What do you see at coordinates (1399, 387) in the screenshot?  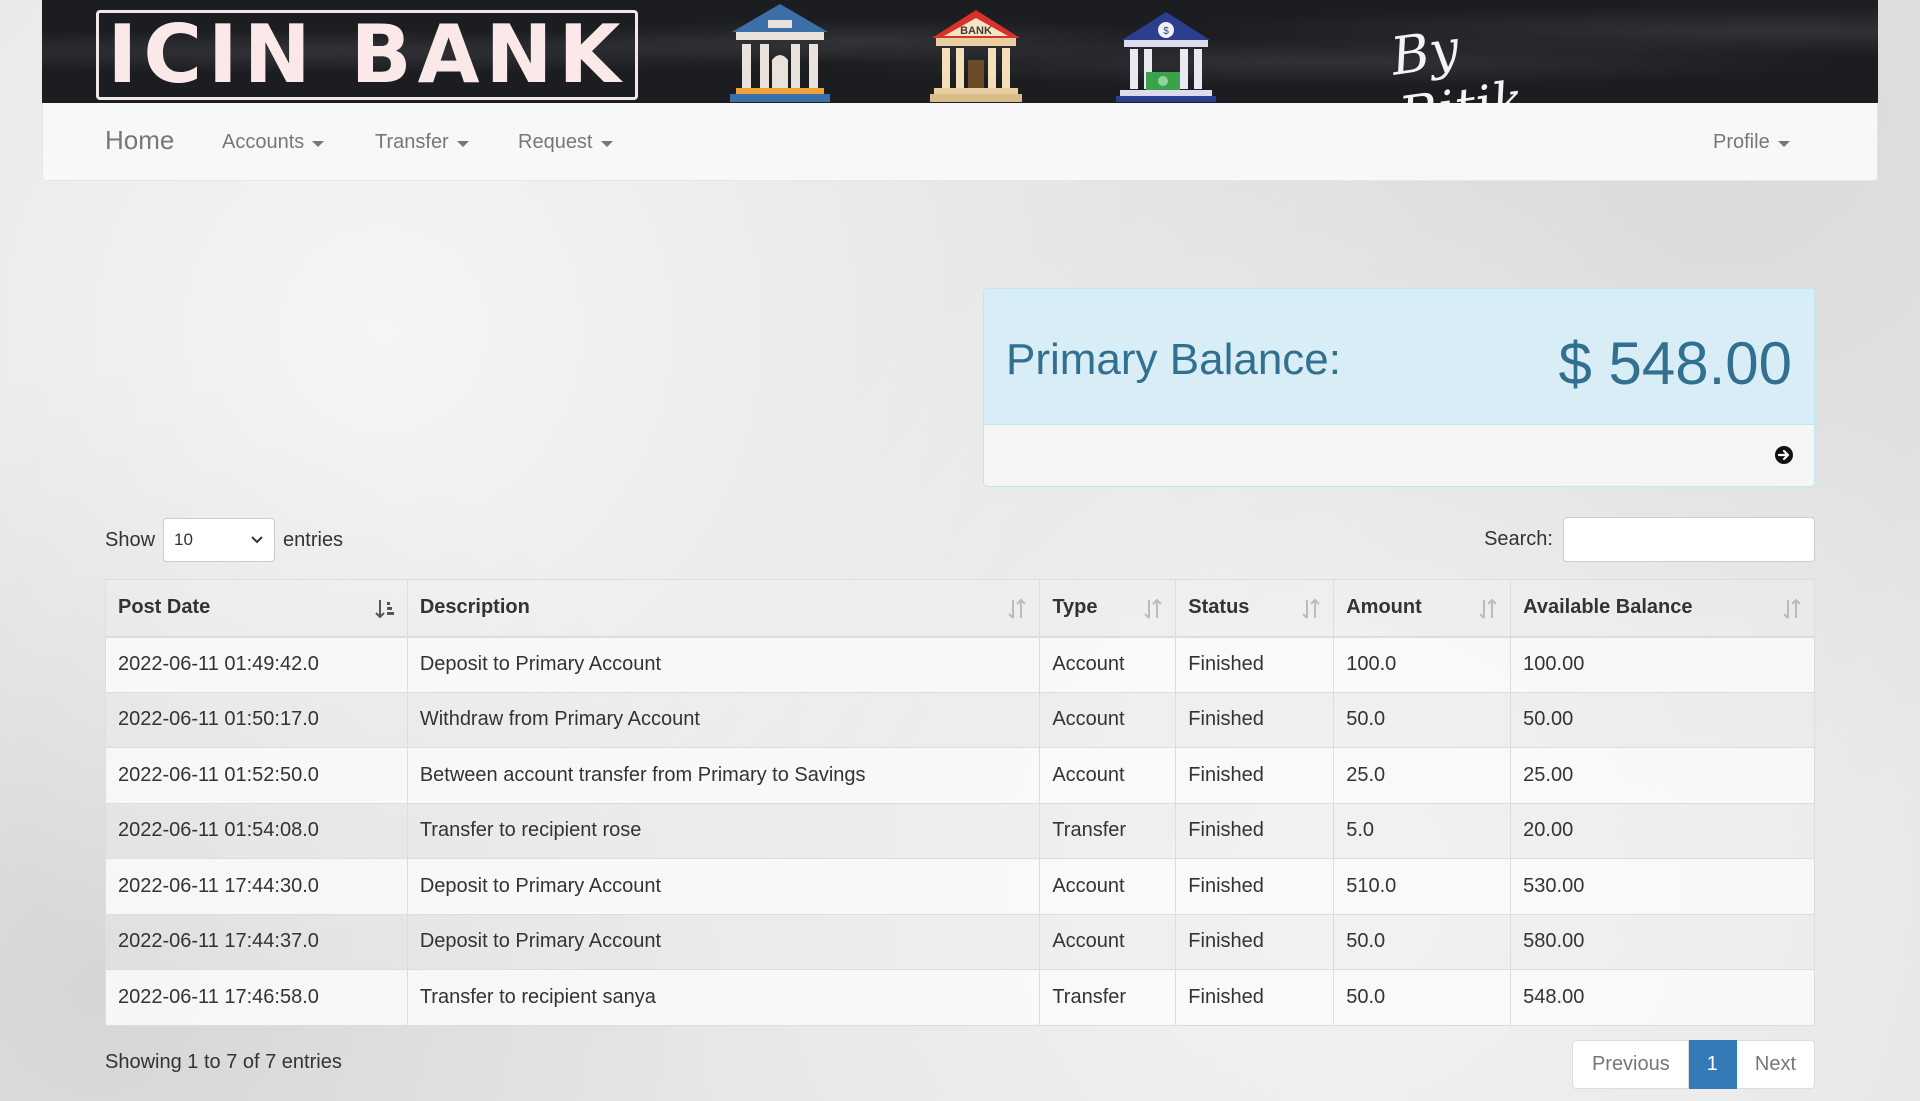 I see `primary-balance-panel: Primary Balance: $ 548.00` at bounding box center [1399, 387].